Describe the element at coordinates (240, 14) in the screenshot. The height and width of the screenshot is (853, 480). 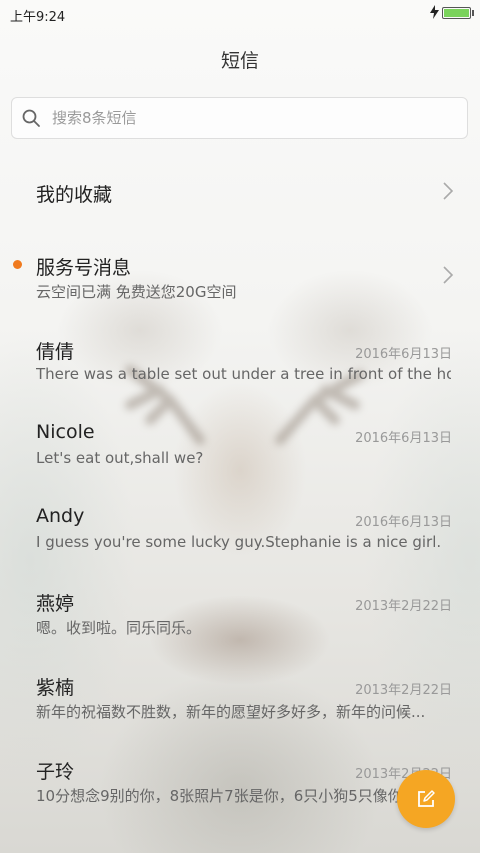
I see `status-bar: 上午9:24` at that location.